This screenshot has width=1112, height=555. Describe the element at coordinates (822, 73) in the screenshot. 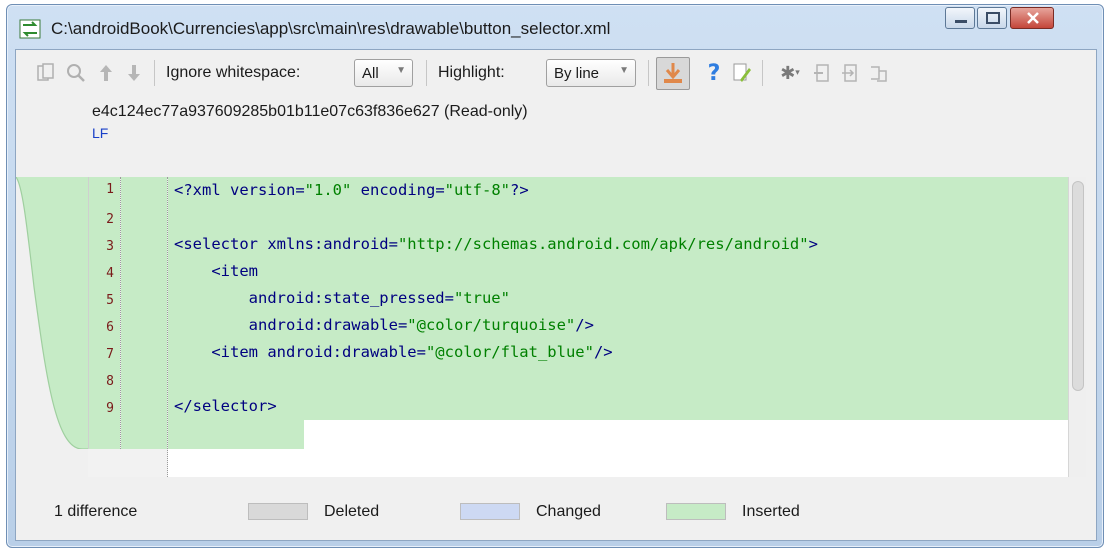

I see `collapse-icon` at that location.